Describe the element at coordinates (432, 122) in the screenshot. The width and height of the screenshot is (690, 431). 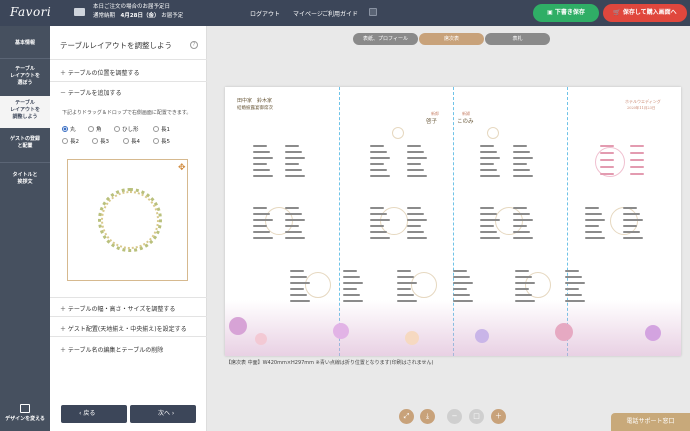
I see `groom-name: 啓子` at that location.